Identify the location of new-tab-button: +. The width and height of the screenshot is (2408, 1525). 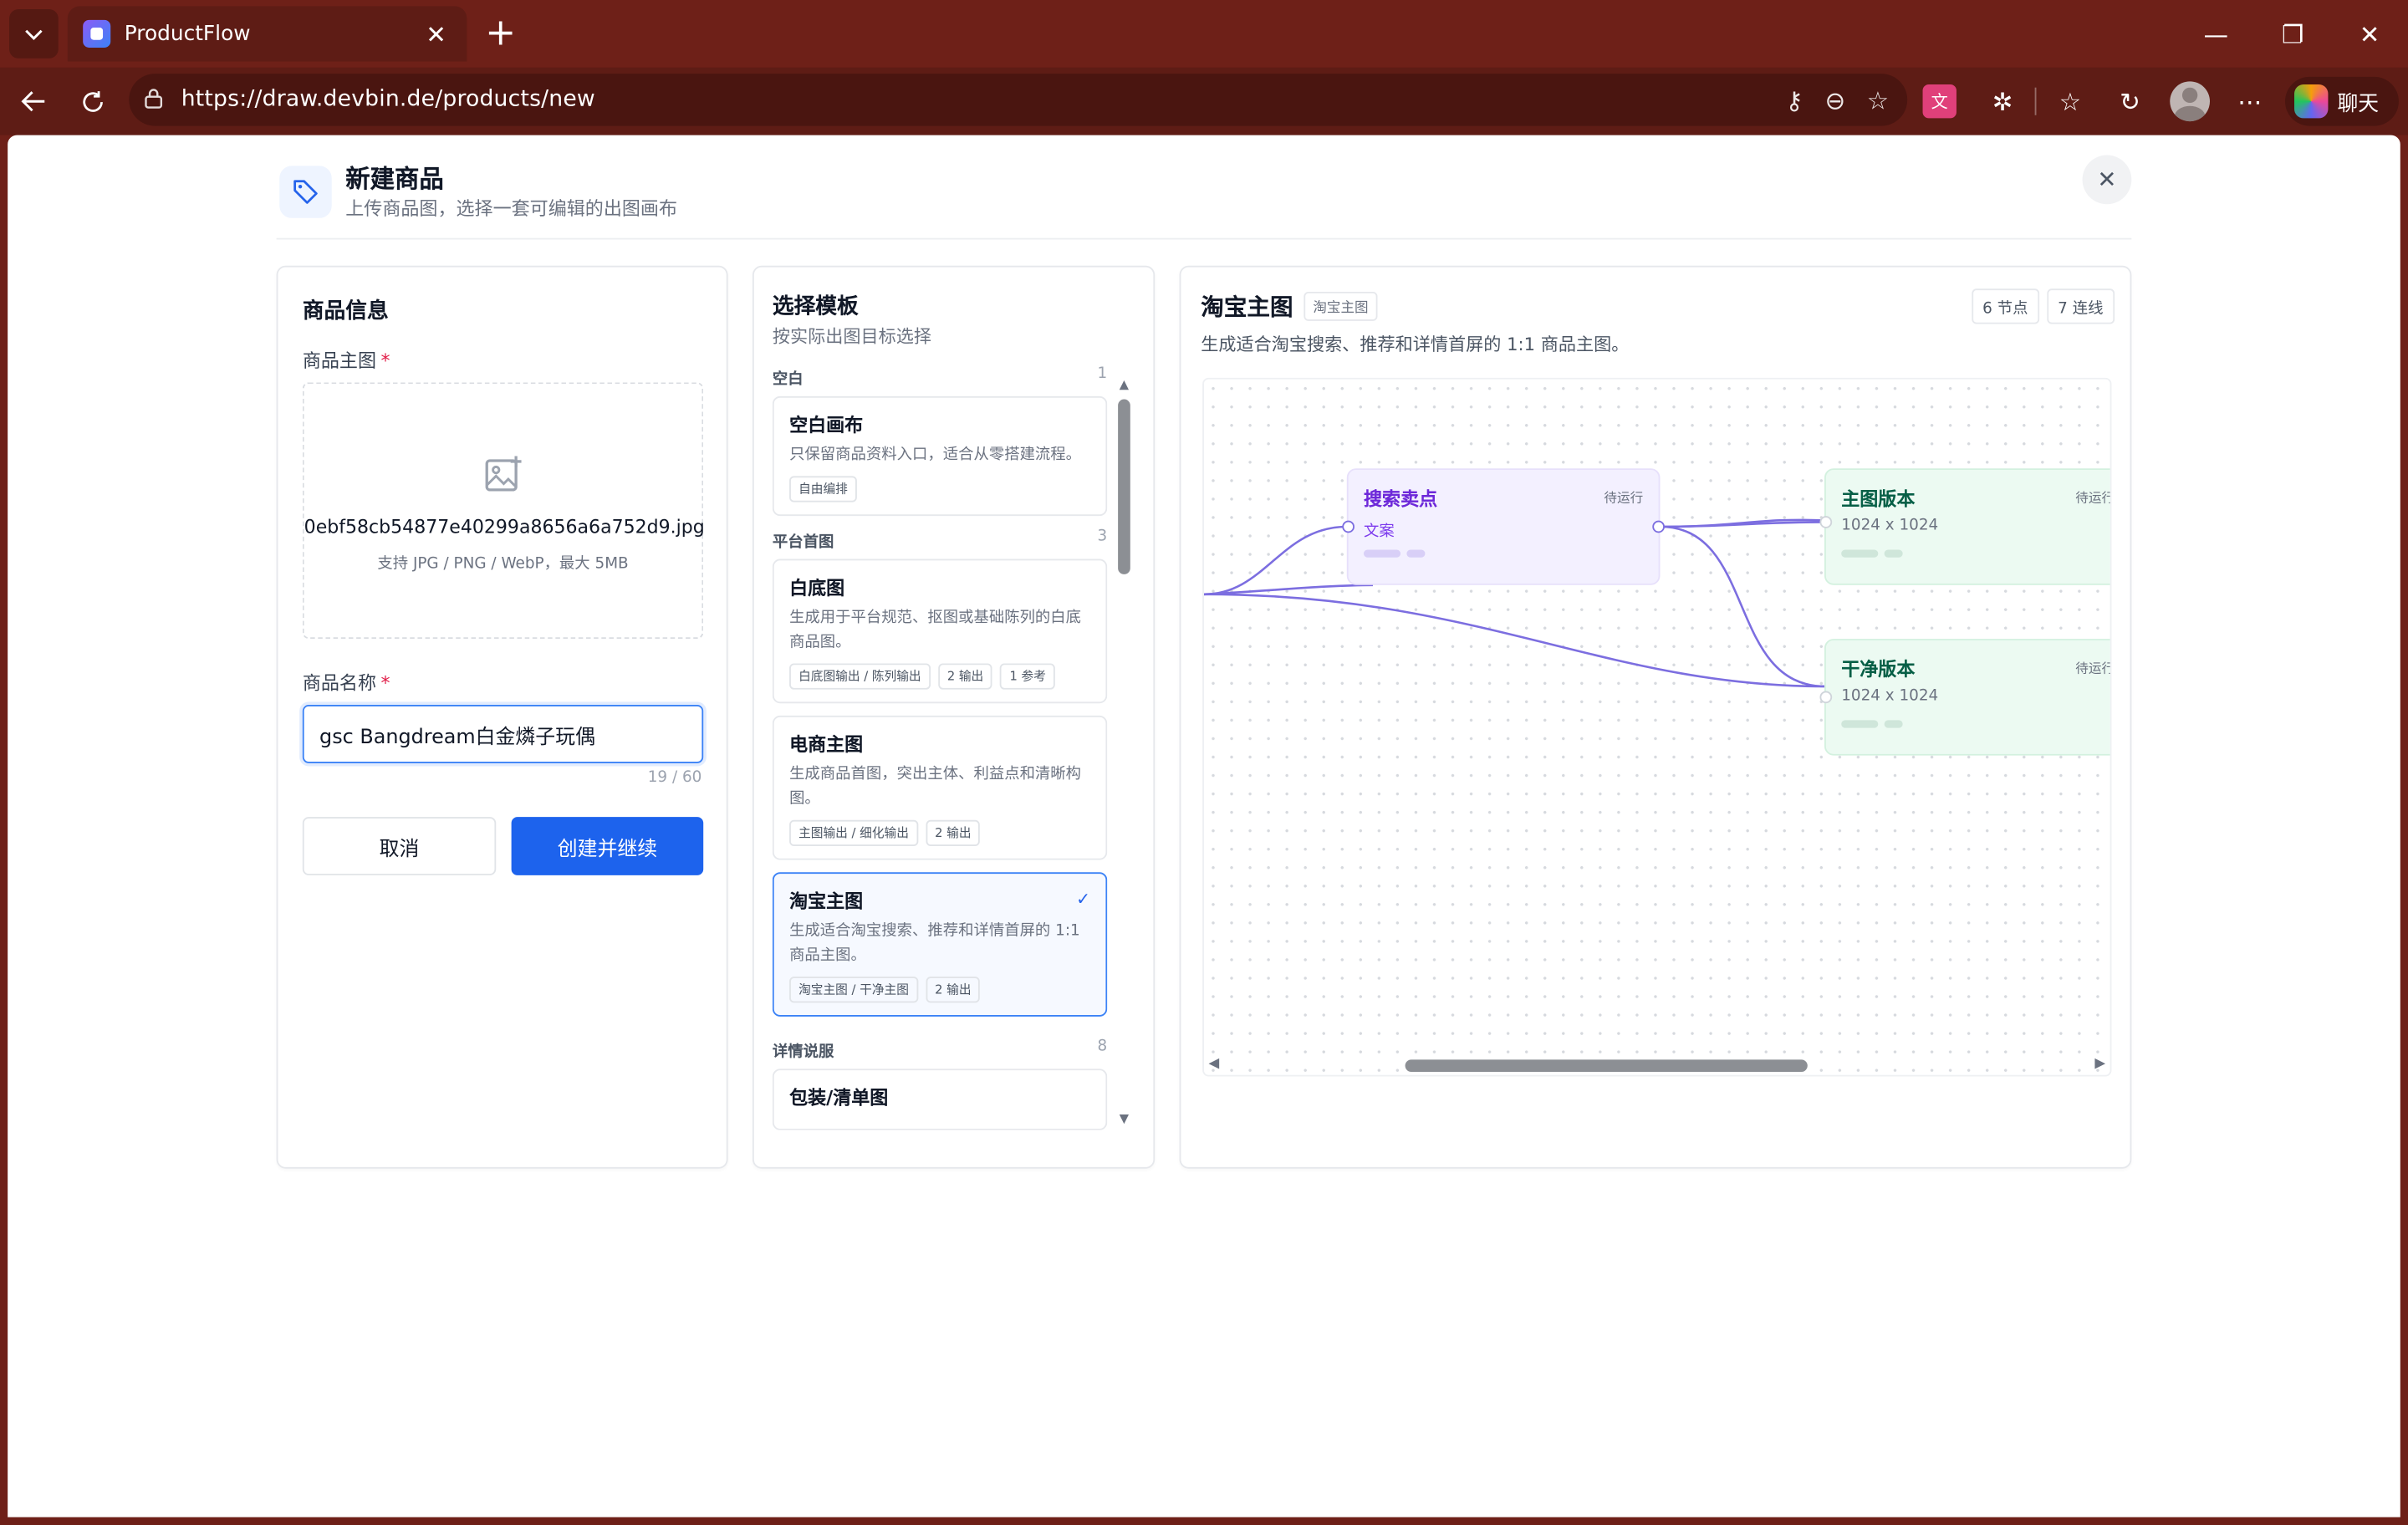
(500, 34).